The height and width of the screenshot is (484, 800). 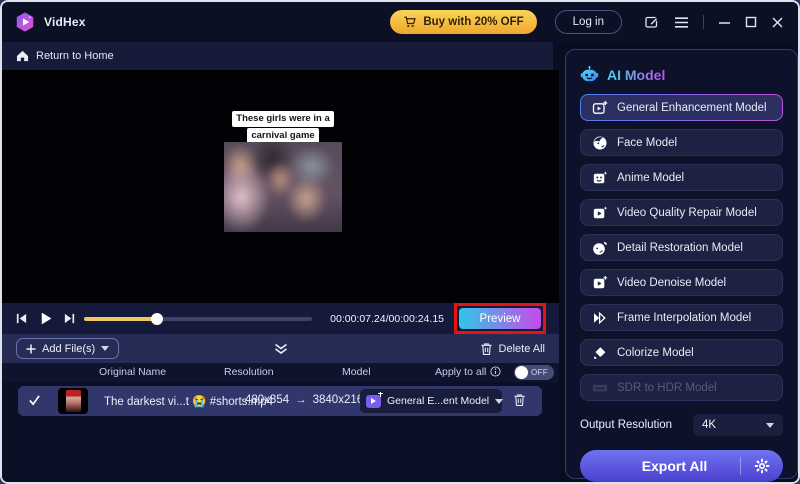 I want to click on panel-title: AI Model, so click(x=636, y=74).